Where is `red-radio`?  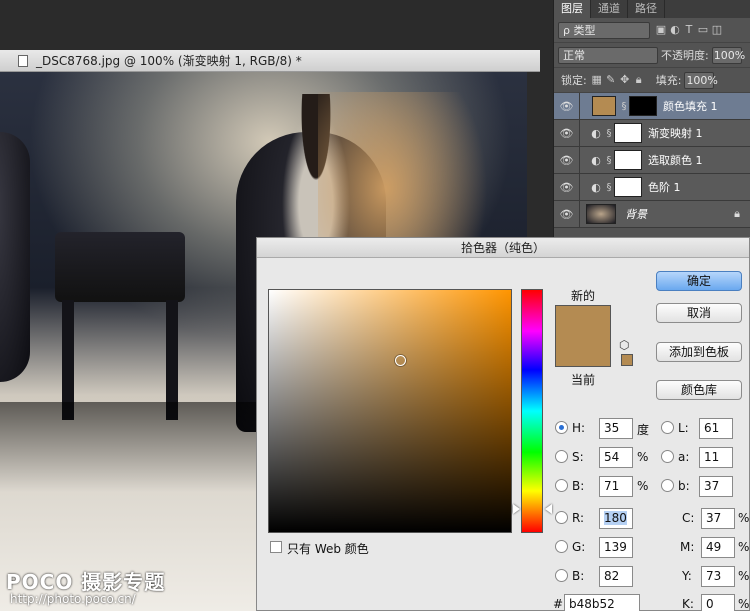 red-radio is located at coordinates (561, 517).